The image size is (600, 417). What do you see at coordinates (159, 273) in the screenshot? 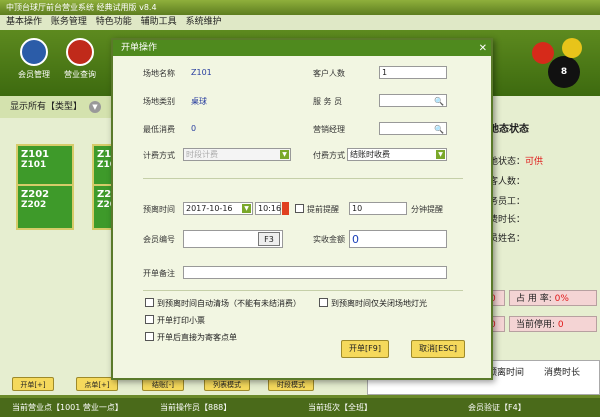
I see `note-label: 开单备注` at bounding box center [159, 273].